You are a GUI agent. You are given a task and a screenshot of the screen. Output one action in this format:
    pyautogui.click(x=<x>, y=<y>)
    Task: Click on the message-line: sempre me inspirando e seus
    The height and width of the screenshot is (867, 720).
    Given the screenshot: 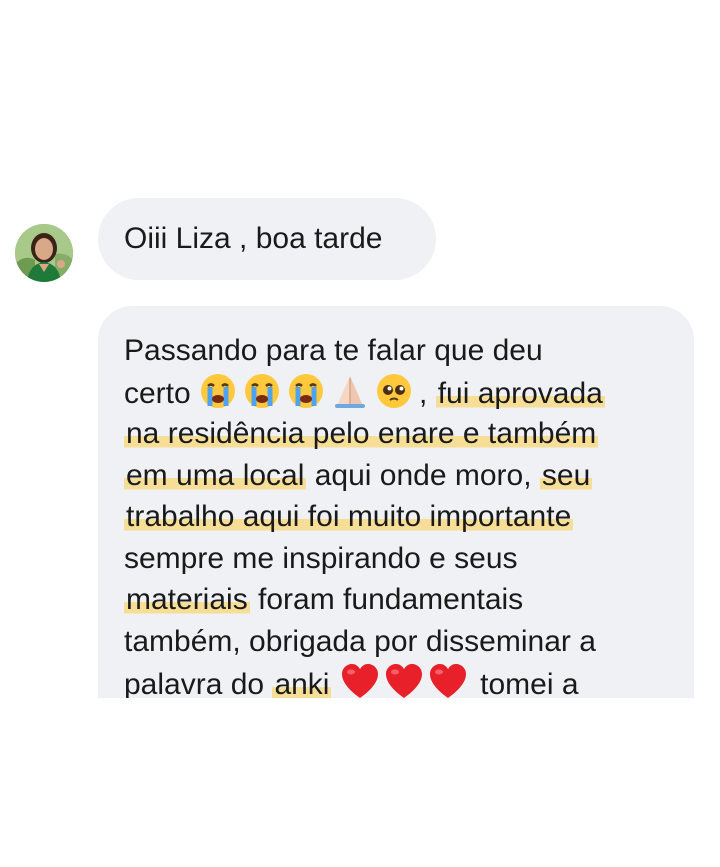 What is the action you would take?
    pyautogui.click(x=364, y=559)
    